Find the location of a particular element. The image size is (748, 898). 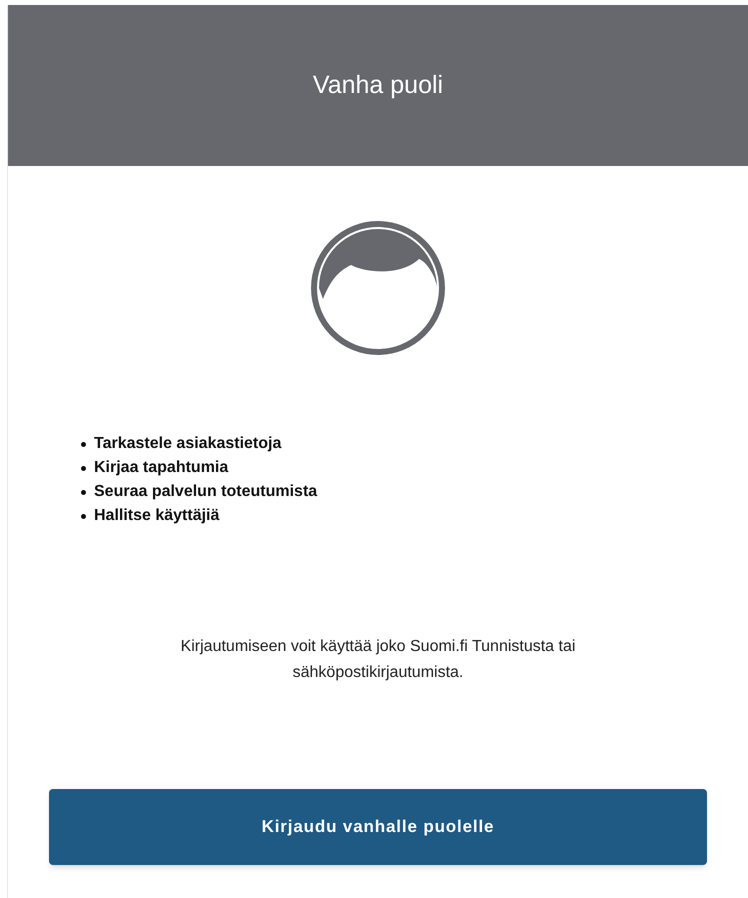

login-info-text: Kirjautumiseen voit käyttää joko Suomi.fi Tunnistusta tai sähköpostikirjautumista. is located at coordinates (378, 660).